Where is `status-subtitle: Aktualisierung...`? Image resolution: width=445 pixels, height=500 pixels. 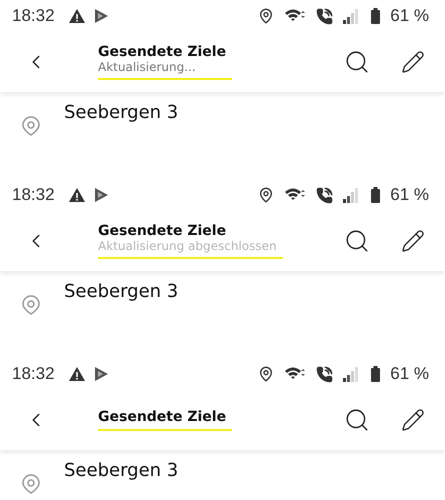 status-subtitle: Aktualisierung... is located at coordinates (147, 67).